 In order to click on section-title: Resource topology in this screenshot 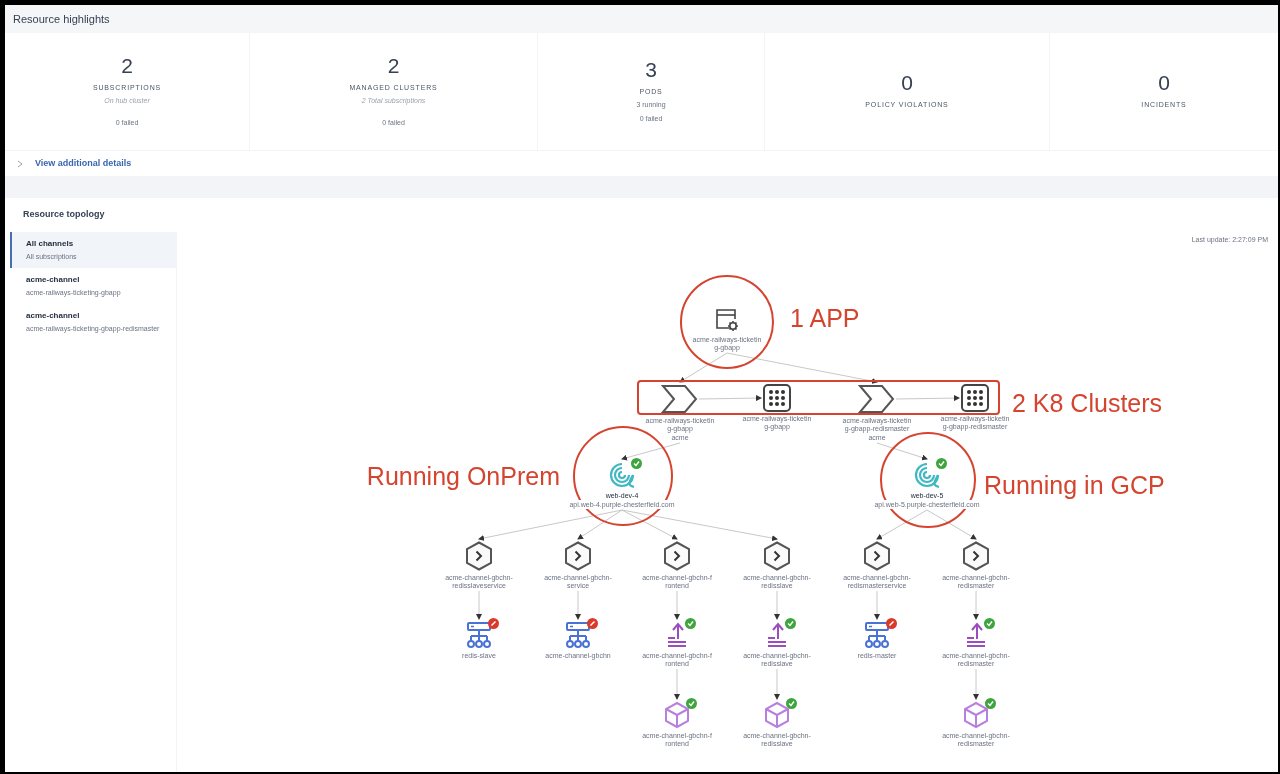, I will do `click(64, 215)`.